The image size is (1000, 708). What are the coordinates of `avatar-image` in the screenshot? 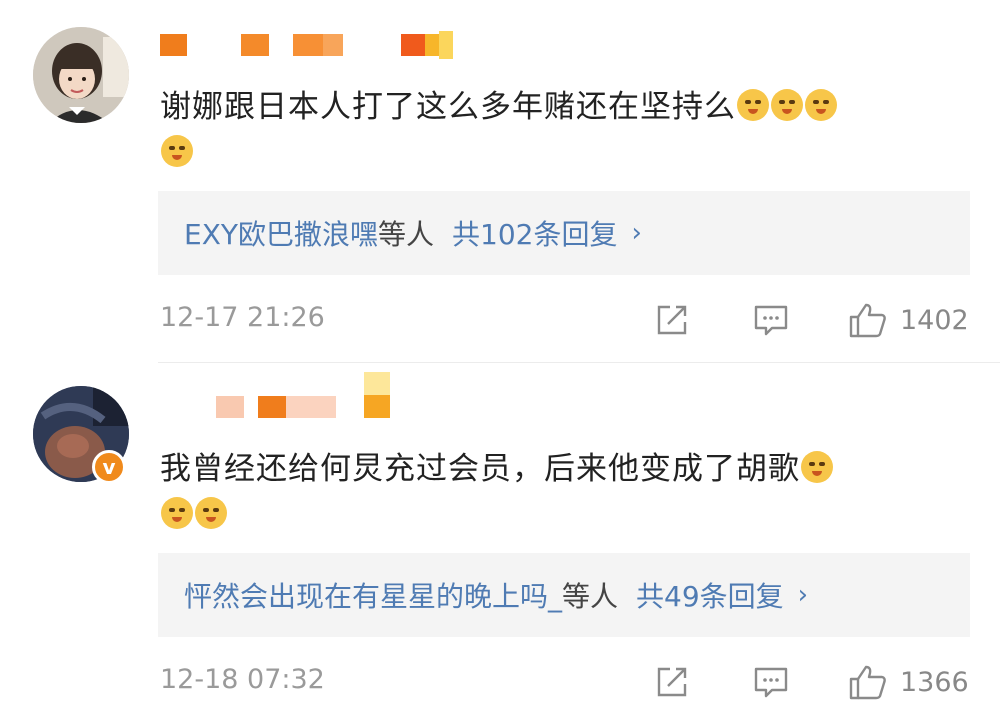 It's located at (81, 75).